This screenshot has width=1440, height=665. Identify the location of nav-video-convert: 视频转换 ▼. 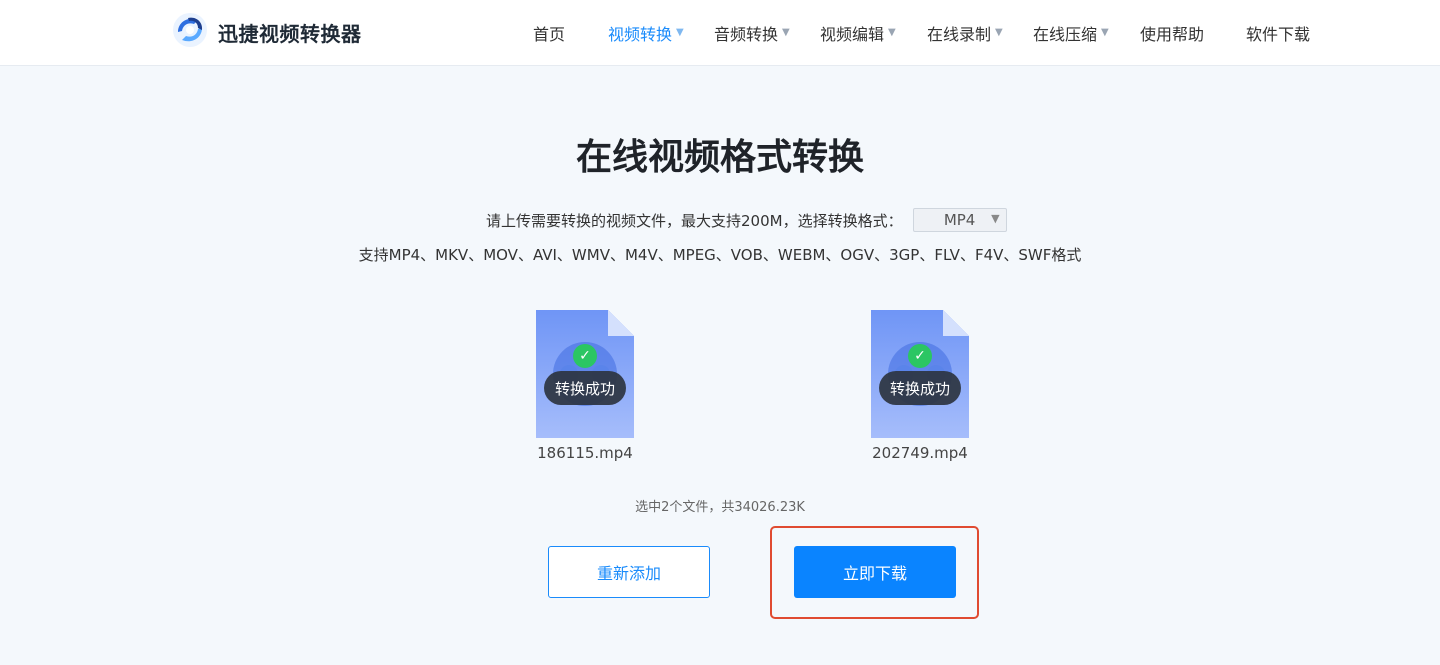
(646, 32).